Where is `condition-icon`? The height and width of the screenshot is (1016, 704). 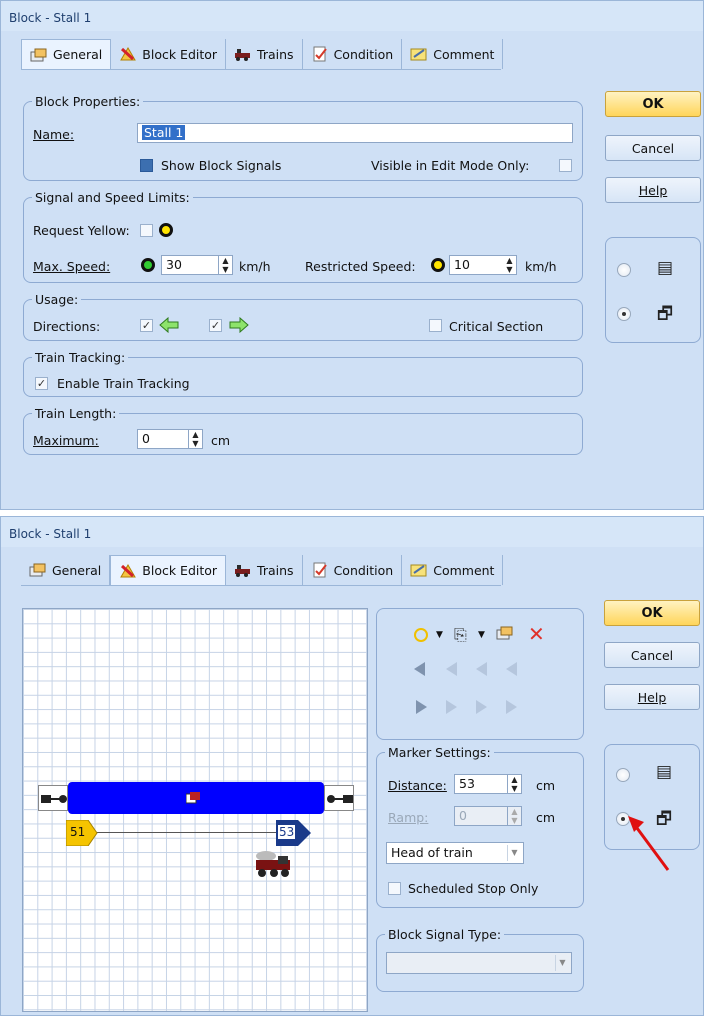 condition-icon is located at coordinates (320, 54).